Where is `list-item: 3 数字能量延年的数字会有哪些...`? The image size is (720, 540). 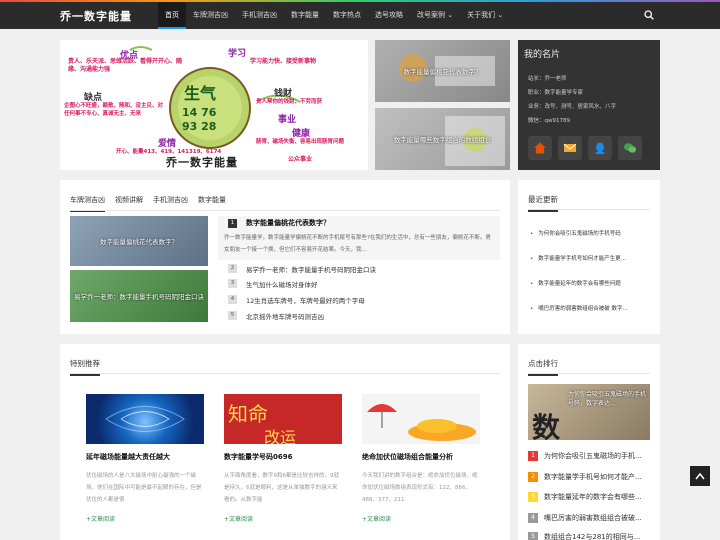 list-item: 3 数字能量延年的数字会有哪些... is located at coordinates (590, 498).